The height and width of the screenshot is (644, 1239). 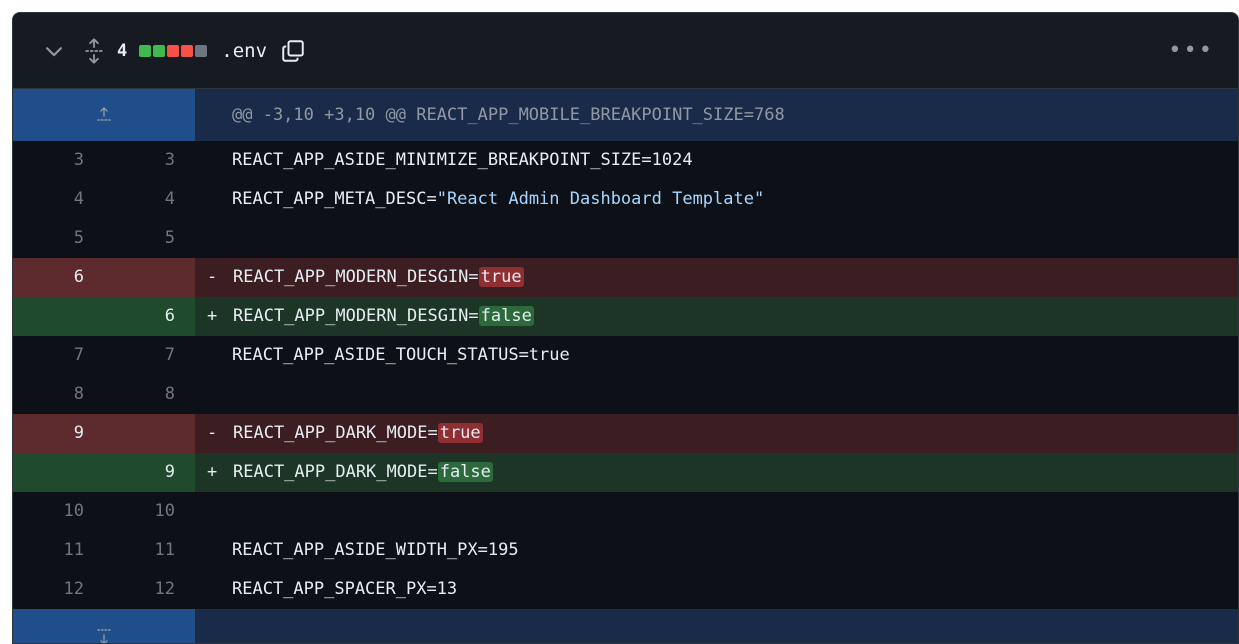 I want to click on new-line-number: 3, so click(x=149, y=160).